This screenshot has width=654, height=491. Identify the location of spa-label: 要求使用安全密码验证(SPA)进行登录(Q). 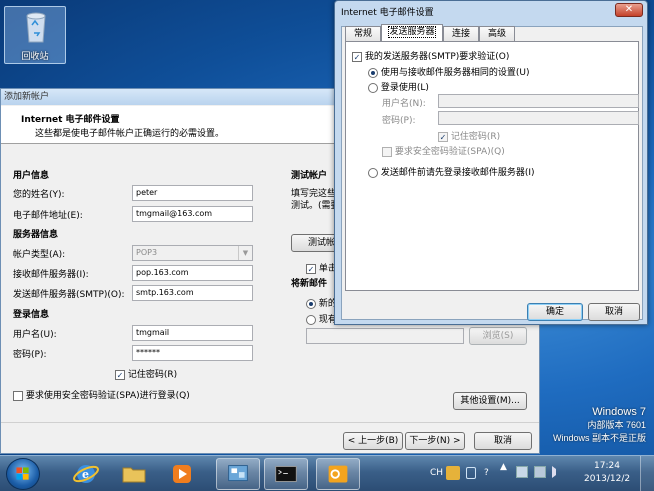
(107, 396).